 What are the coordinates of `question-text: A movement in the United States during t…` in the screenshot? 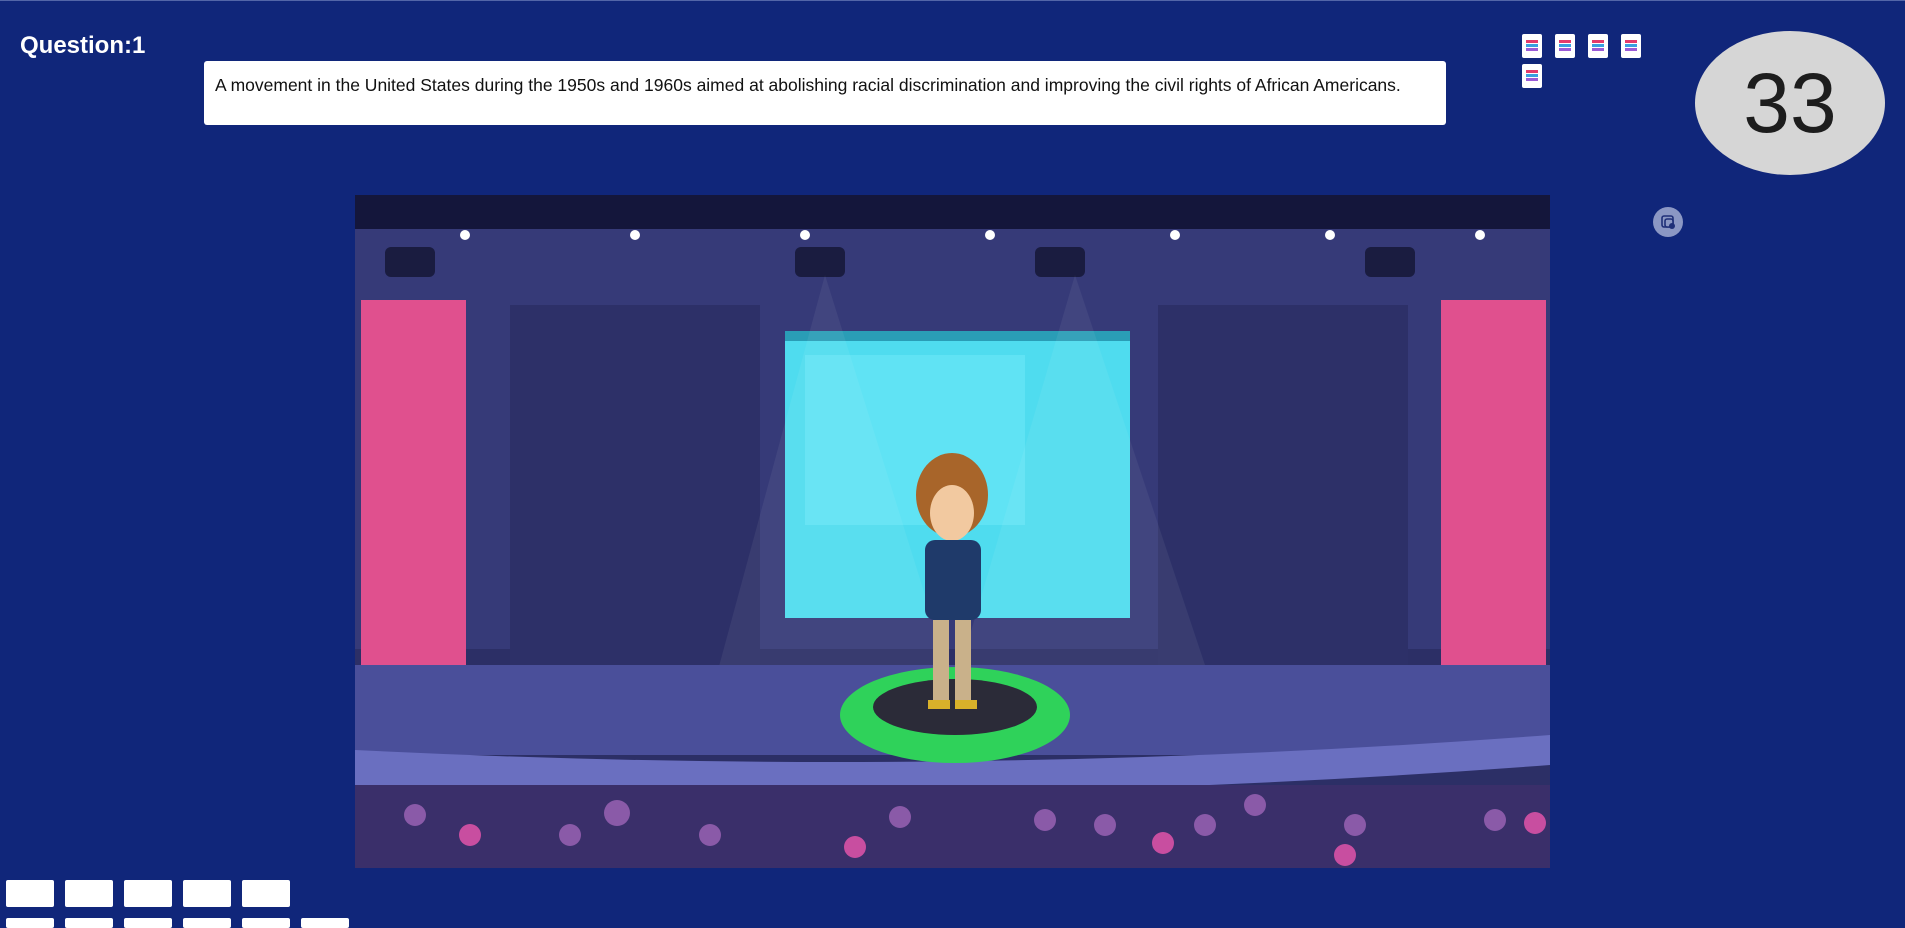 It's located at (808, 85).